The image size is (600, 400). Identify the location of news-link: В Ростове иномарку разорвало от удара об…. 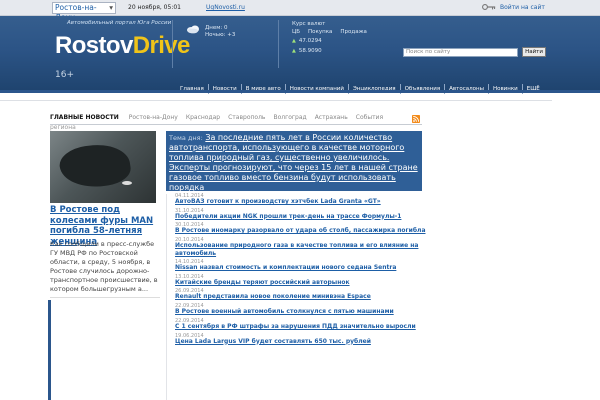
(300, 230).